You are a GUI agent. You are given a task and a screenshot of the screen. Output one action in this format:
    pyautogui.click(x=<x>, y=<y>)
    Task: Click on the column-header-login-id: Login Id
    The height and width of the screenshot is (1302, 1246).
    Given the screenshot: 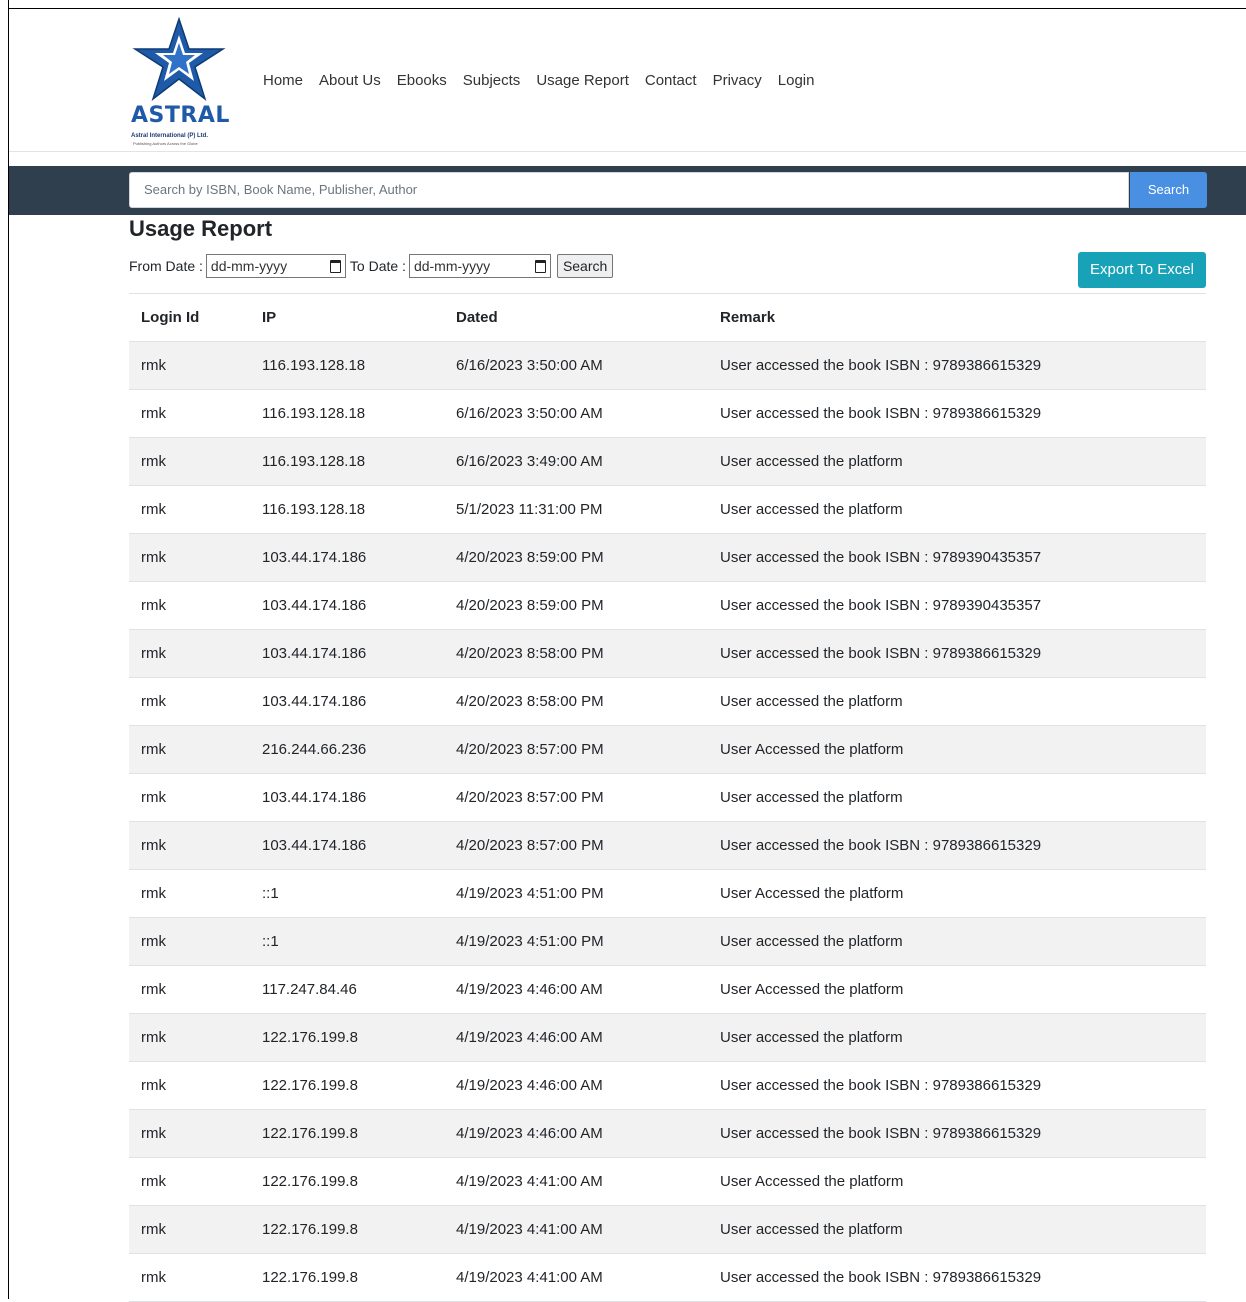 What is the action you would take?
    pyautogui.click(x=189, y=317)
    